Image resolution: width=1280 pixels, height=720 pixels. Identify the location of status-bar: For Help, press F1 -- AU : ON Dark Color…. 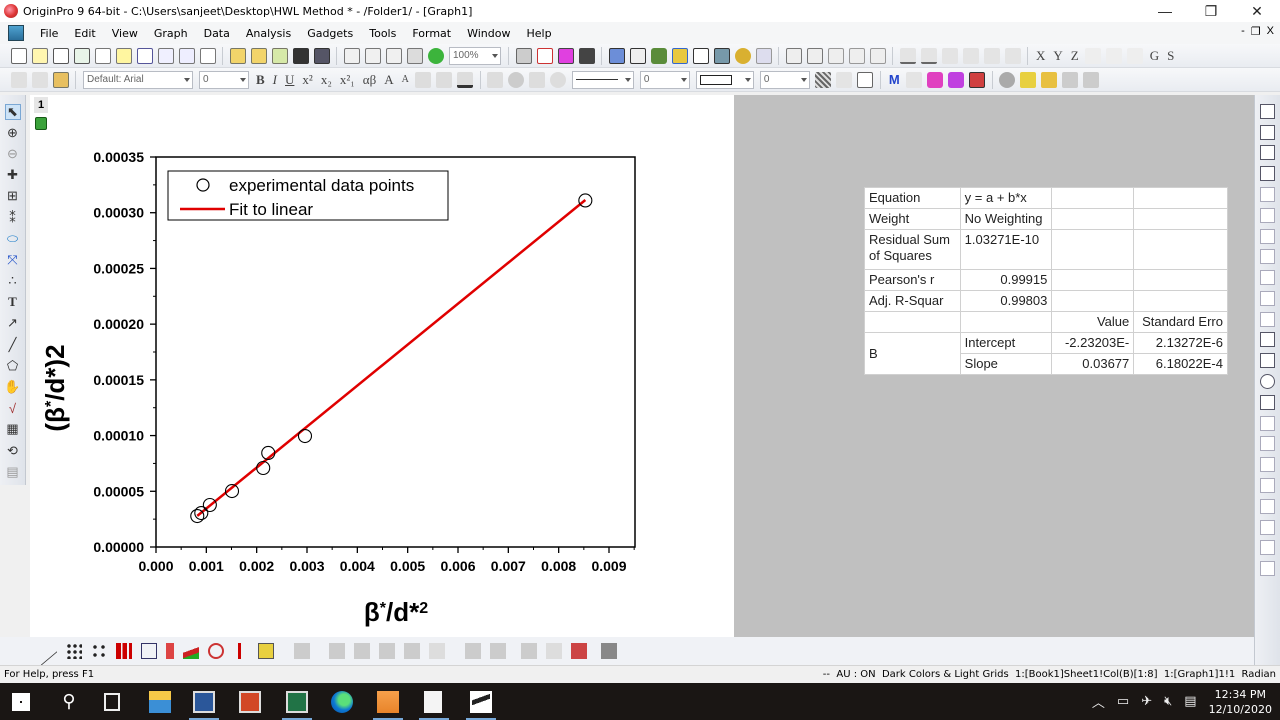
(640, 674).